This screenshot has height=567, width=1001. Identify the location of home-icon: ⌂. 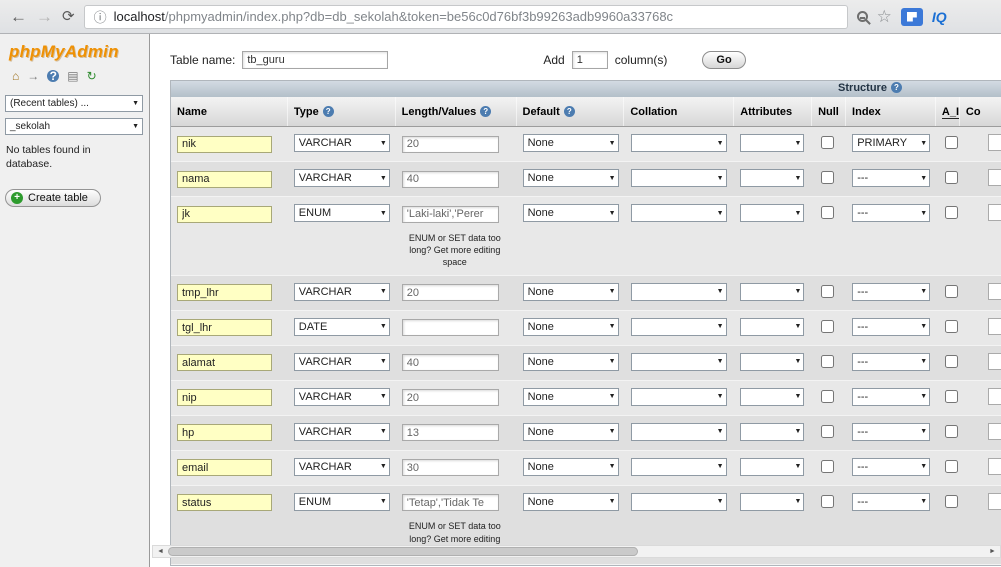
(15, 76).